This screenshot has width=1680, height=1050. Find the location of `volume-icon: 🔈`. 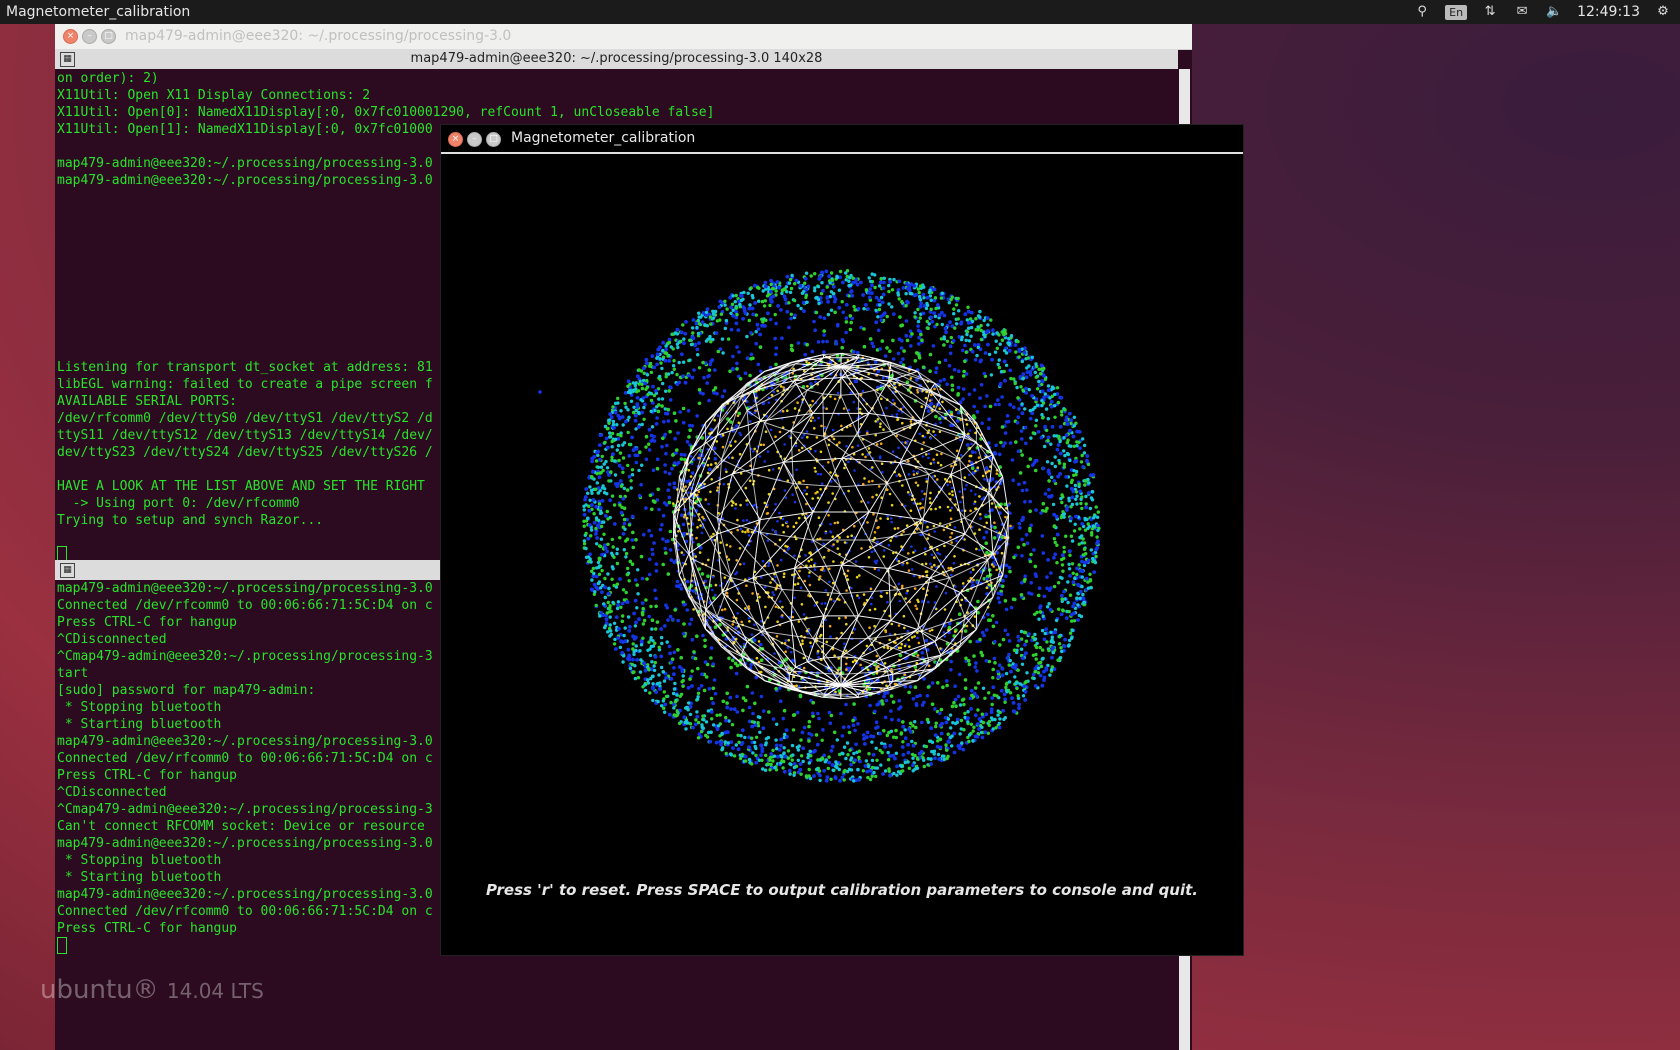

volume-icon: 🔈 is located at coordinates (1554, 12).